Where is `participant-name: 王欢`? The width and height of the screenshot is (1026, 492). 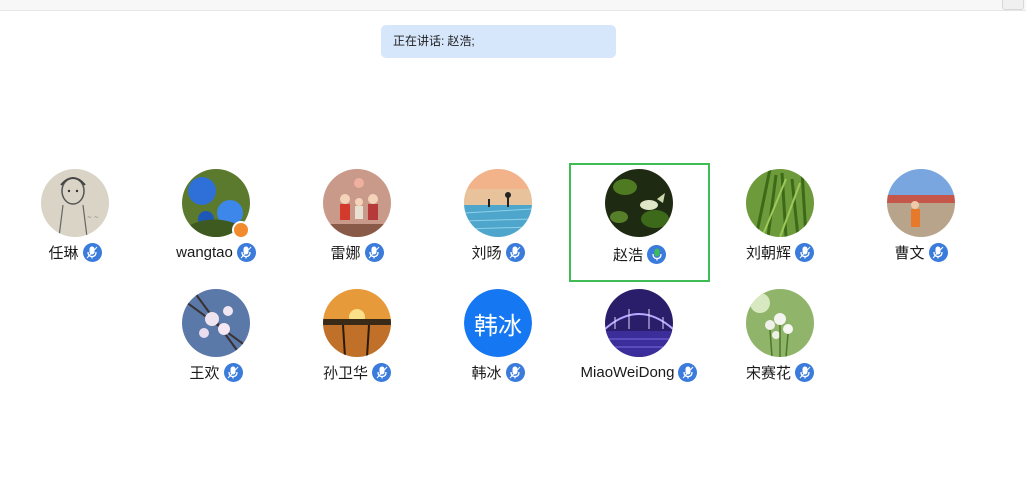 participant-name: 王欢 is located at coordinates (204, 373).